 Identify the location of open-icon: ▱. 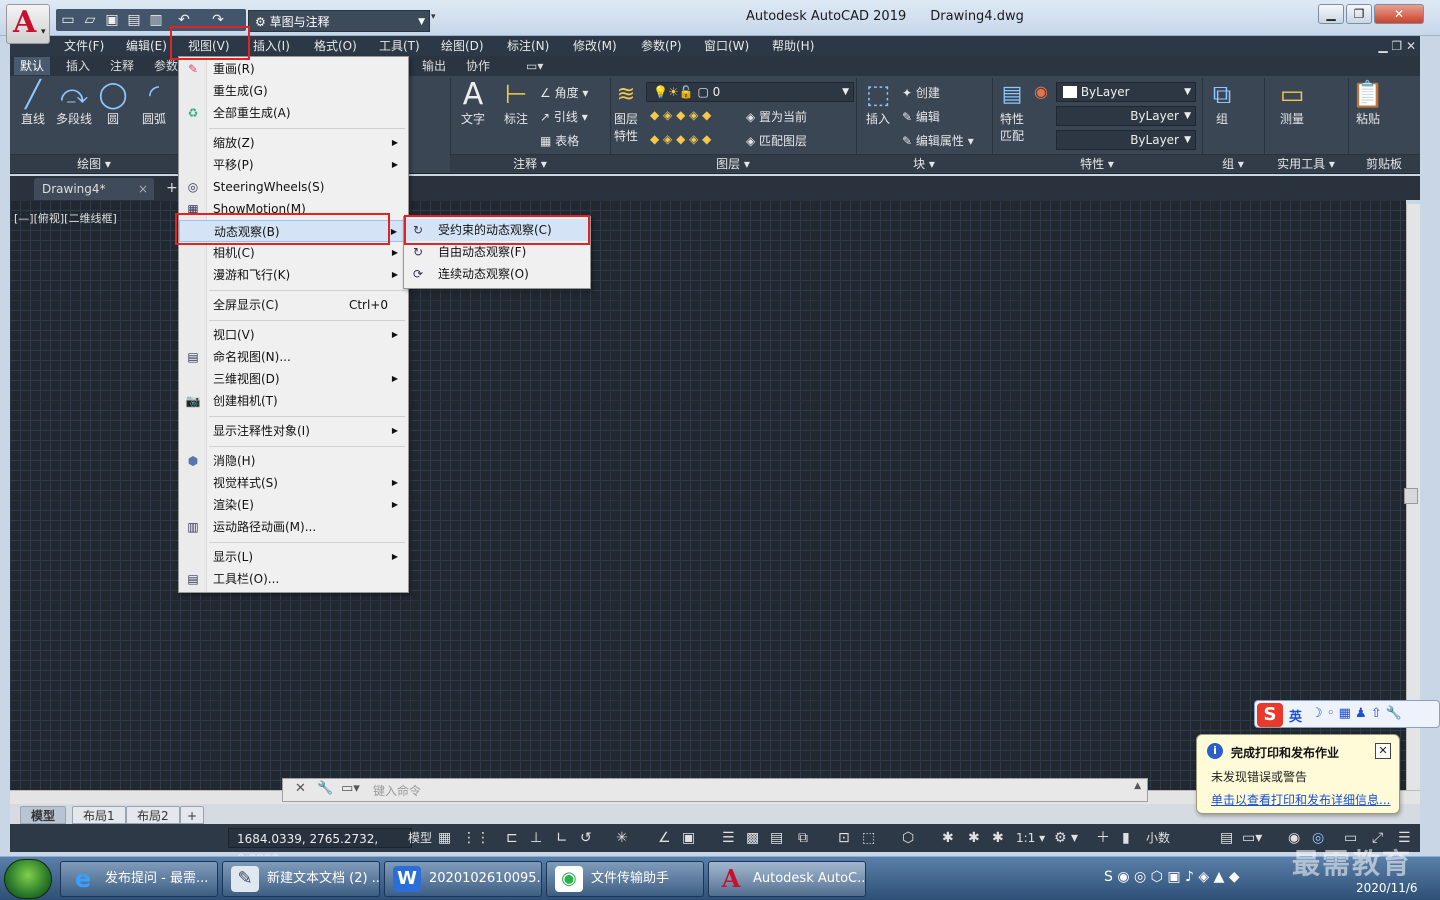
(90, 20).